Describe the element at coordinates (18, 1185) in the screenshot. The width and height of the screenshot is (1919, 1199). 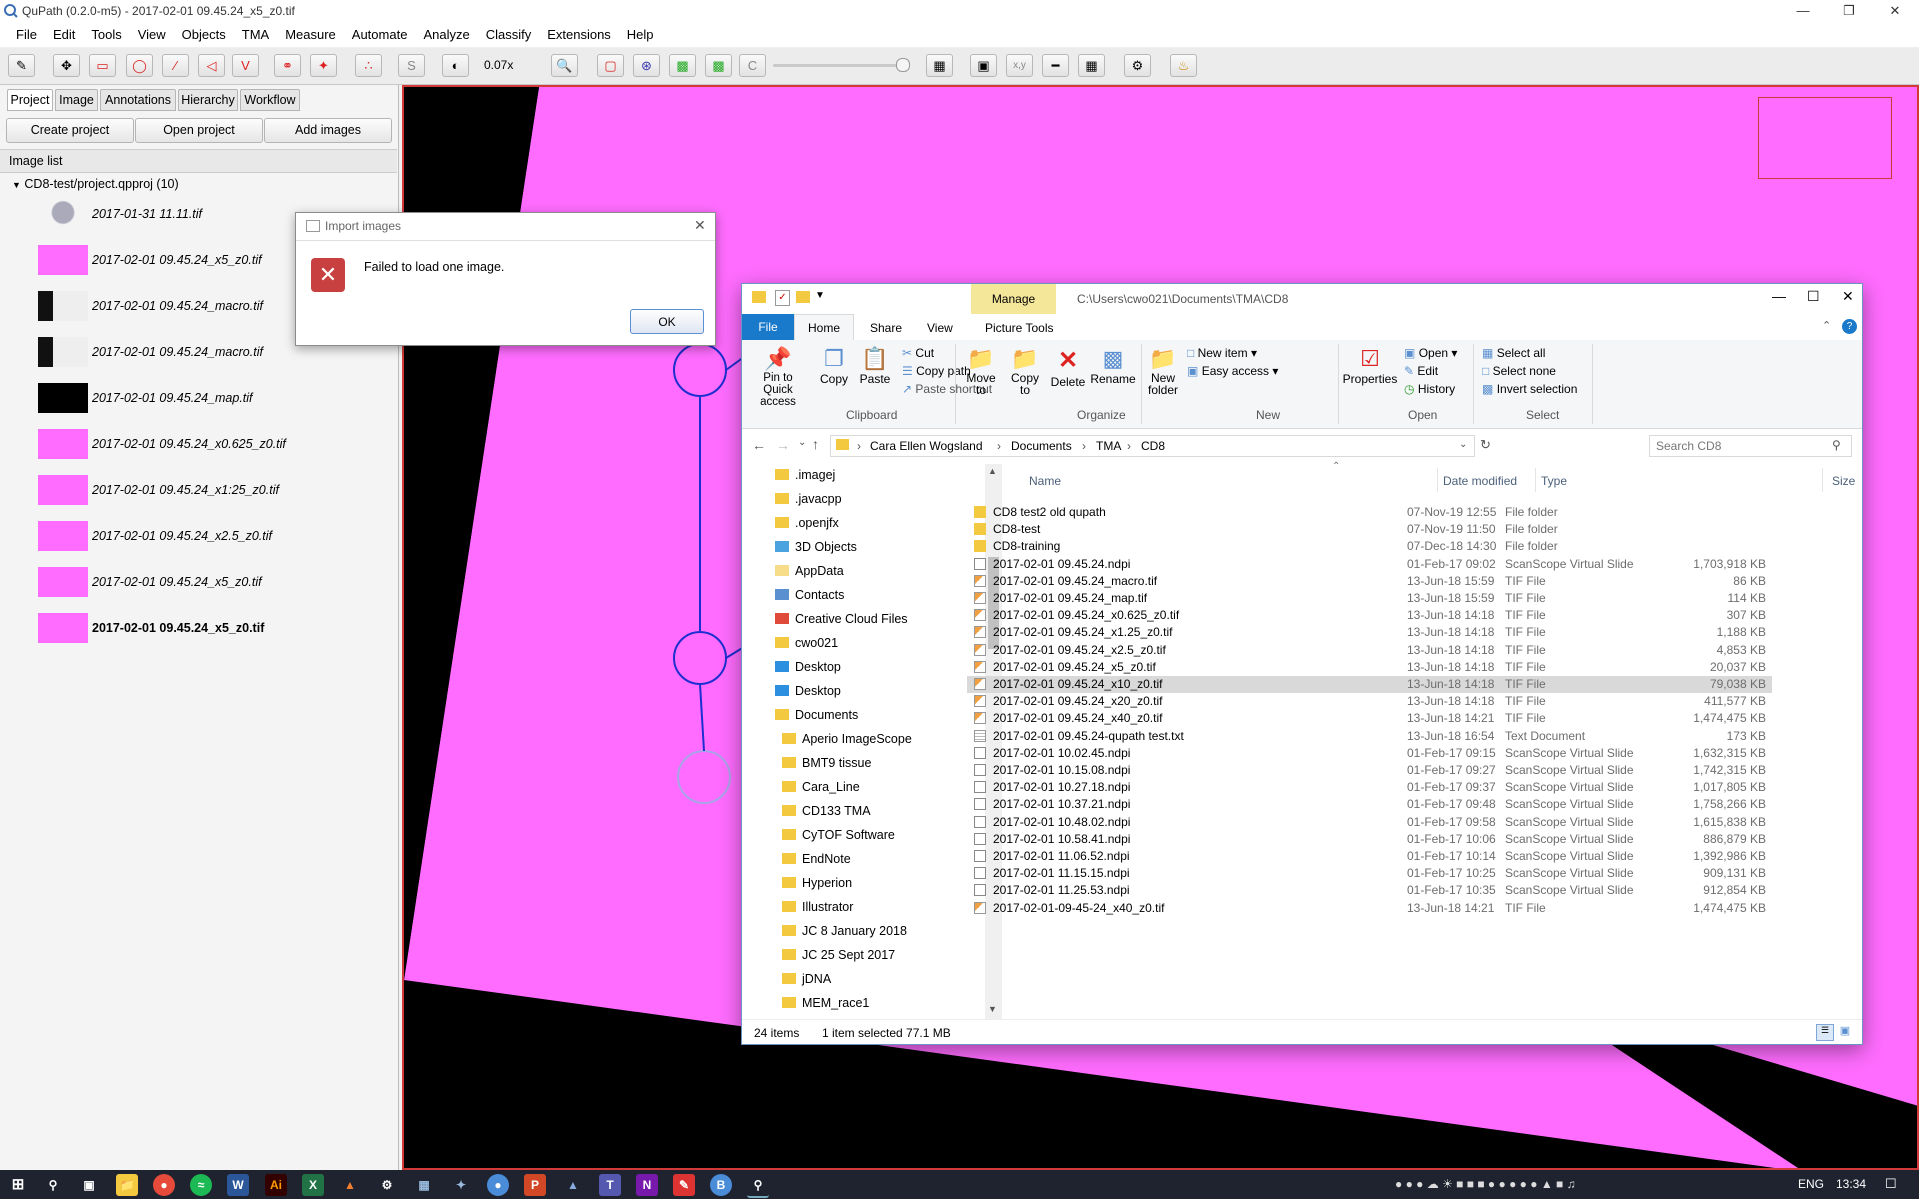
I see `start-windows-icon: ⊞` at that location.